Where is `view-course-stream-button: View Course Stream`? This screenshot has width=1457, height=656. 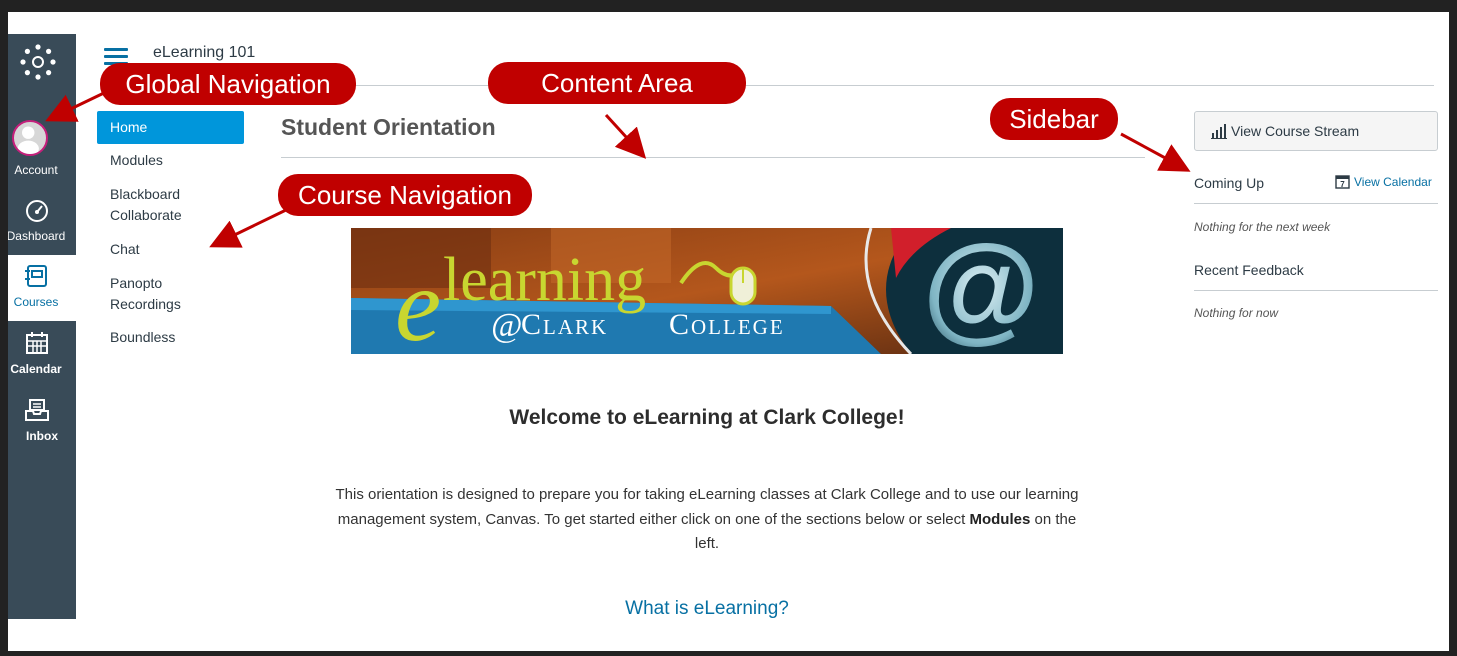 view-course-stream-button: View Course Stream is located at coordinates (1316, 131).